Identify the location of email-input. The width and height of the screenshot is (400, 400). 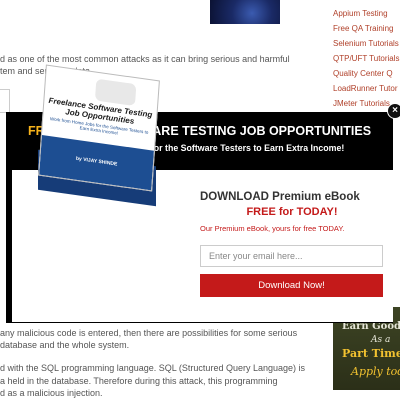
(291, 256).